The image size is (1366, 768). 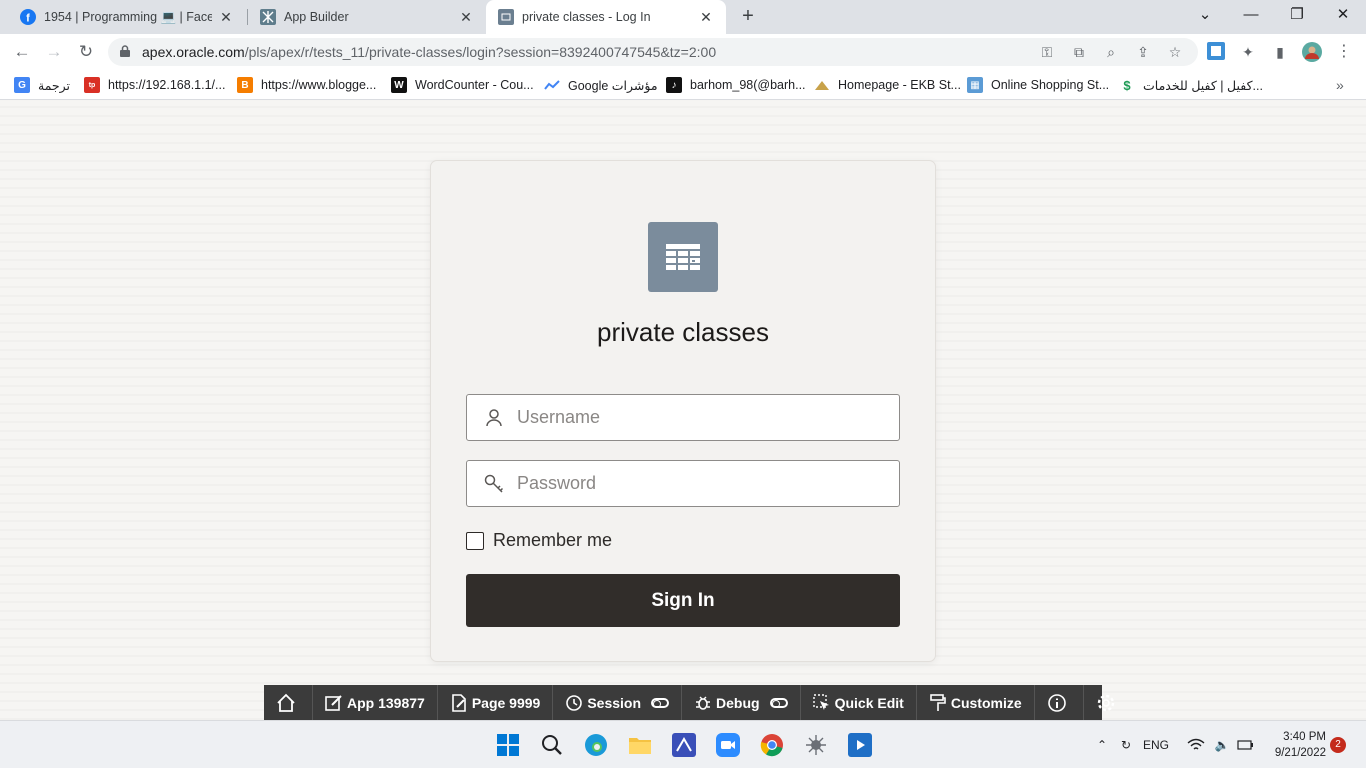 What do you see at coordinates (702, 483) in the screenshot?
I see `password-input` at bounding box center [702, 483].